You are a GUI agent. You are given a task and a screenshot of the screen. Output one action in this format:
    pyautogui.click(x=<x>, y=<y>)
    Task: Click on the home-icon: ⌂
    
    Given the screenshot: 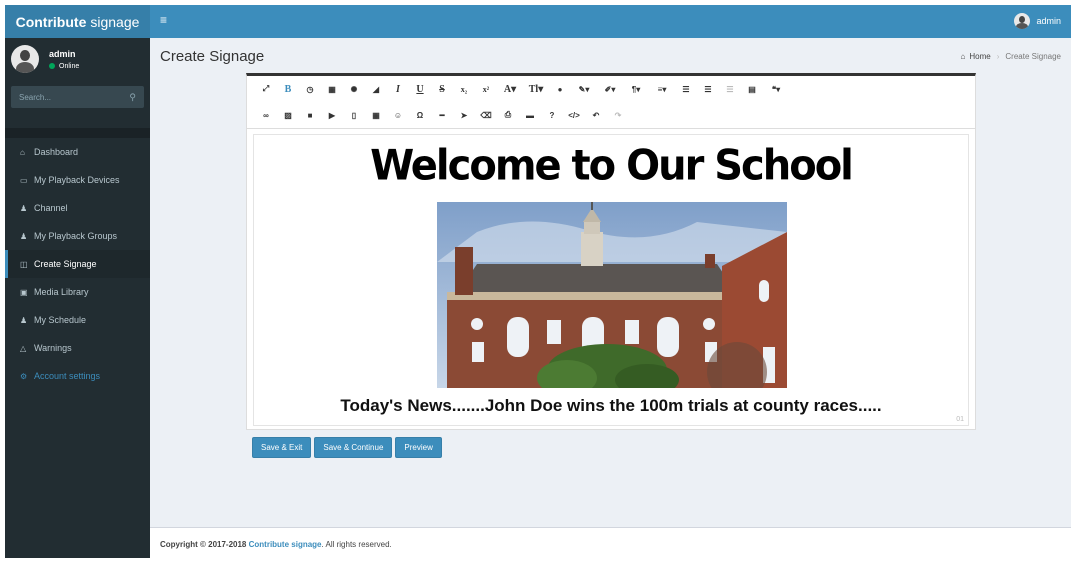 What is the action you would take?
    pyautogui.click(x=963, y=56)
    